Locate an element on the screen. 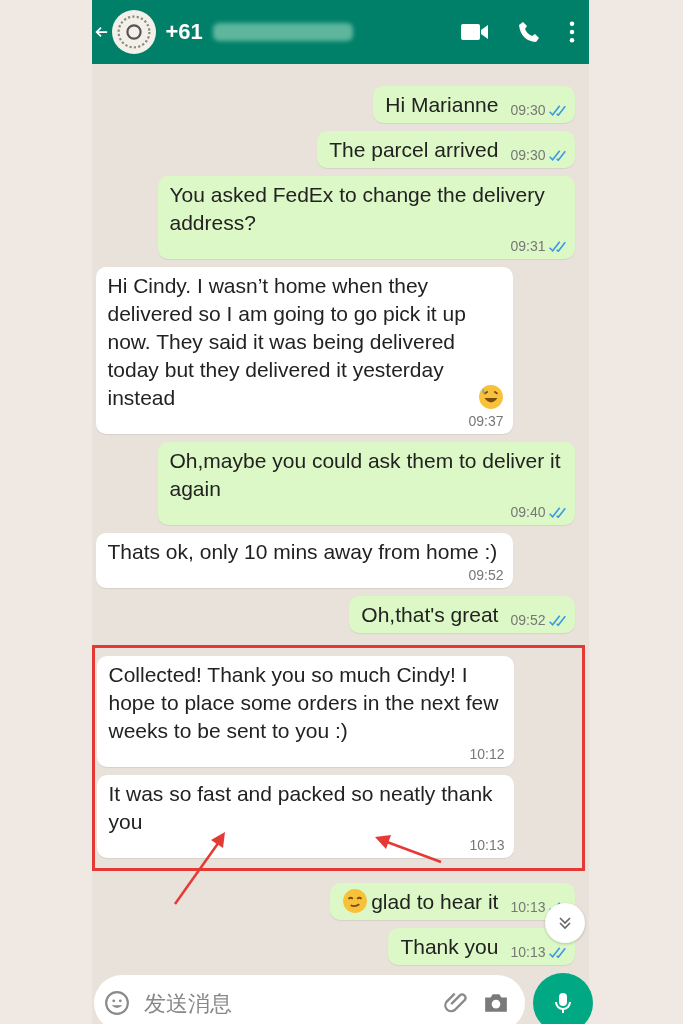  message-text: Thank you is located at coordinates (449, 947).